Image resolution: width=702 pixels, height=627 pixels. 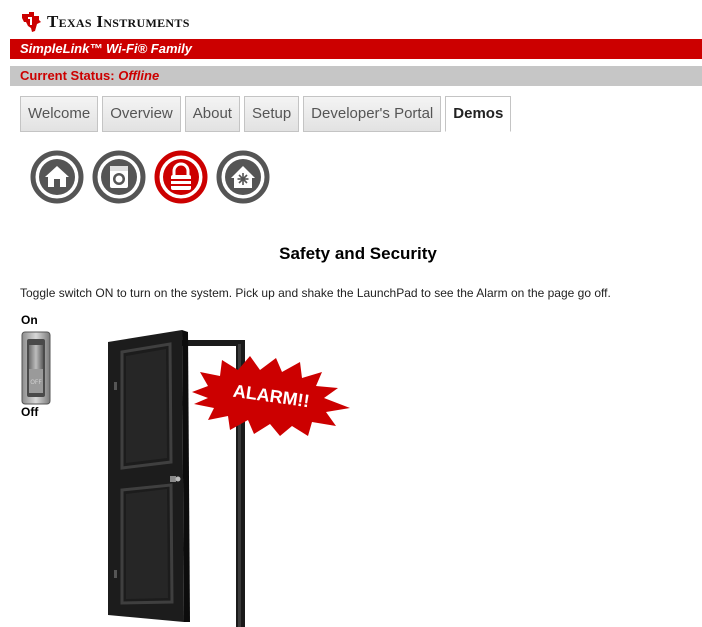 What do you see at coordinates (356, 76) in the screenshot?
I see `status-bar: Current Status: Offline` at bounding box center [356, 76].